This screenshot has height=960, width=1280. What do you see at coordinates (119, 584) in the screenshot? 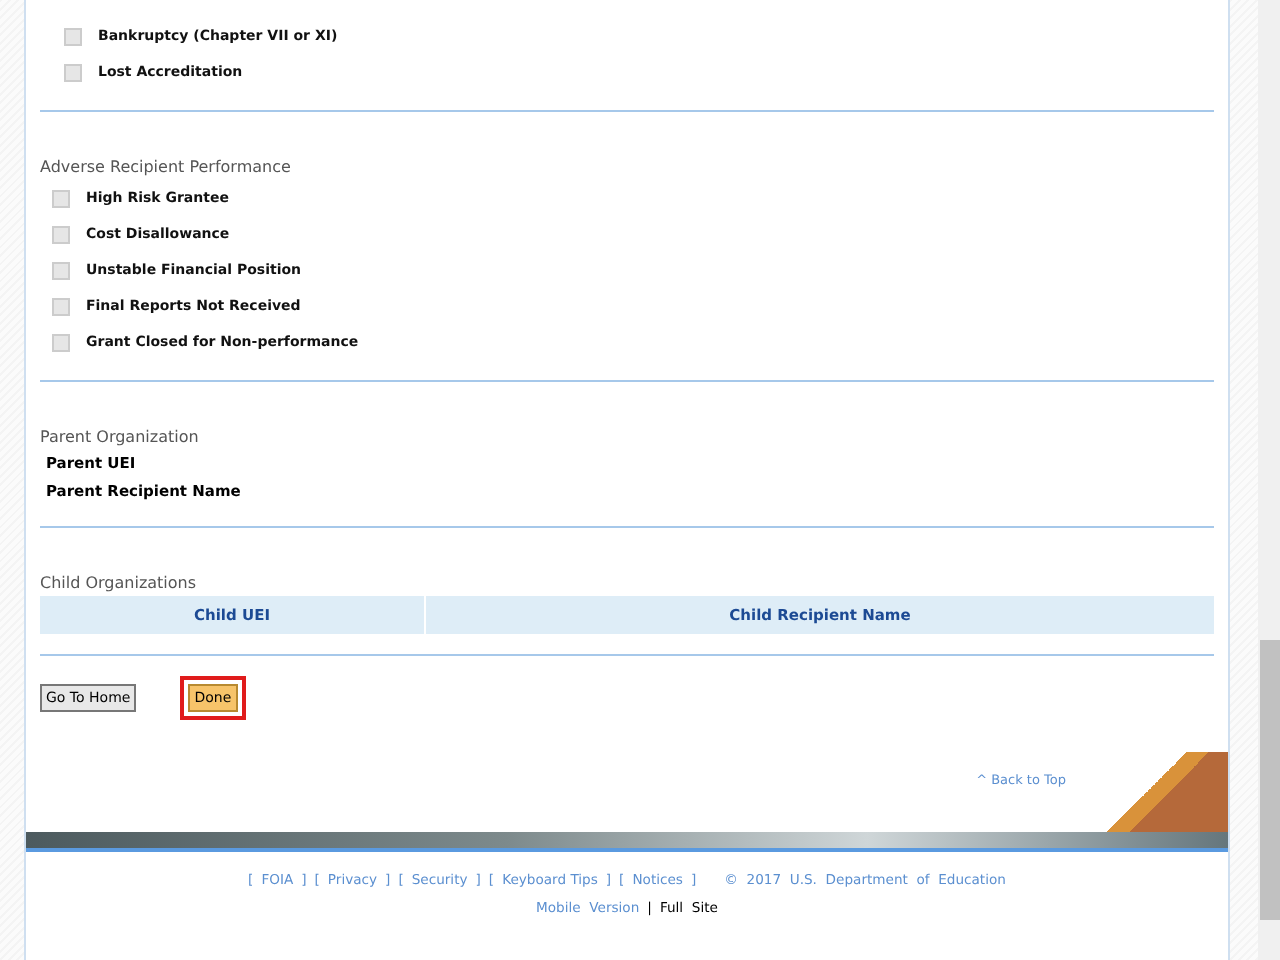
I see `section-heading: Child Organizations` at bounding box center [119, 584].